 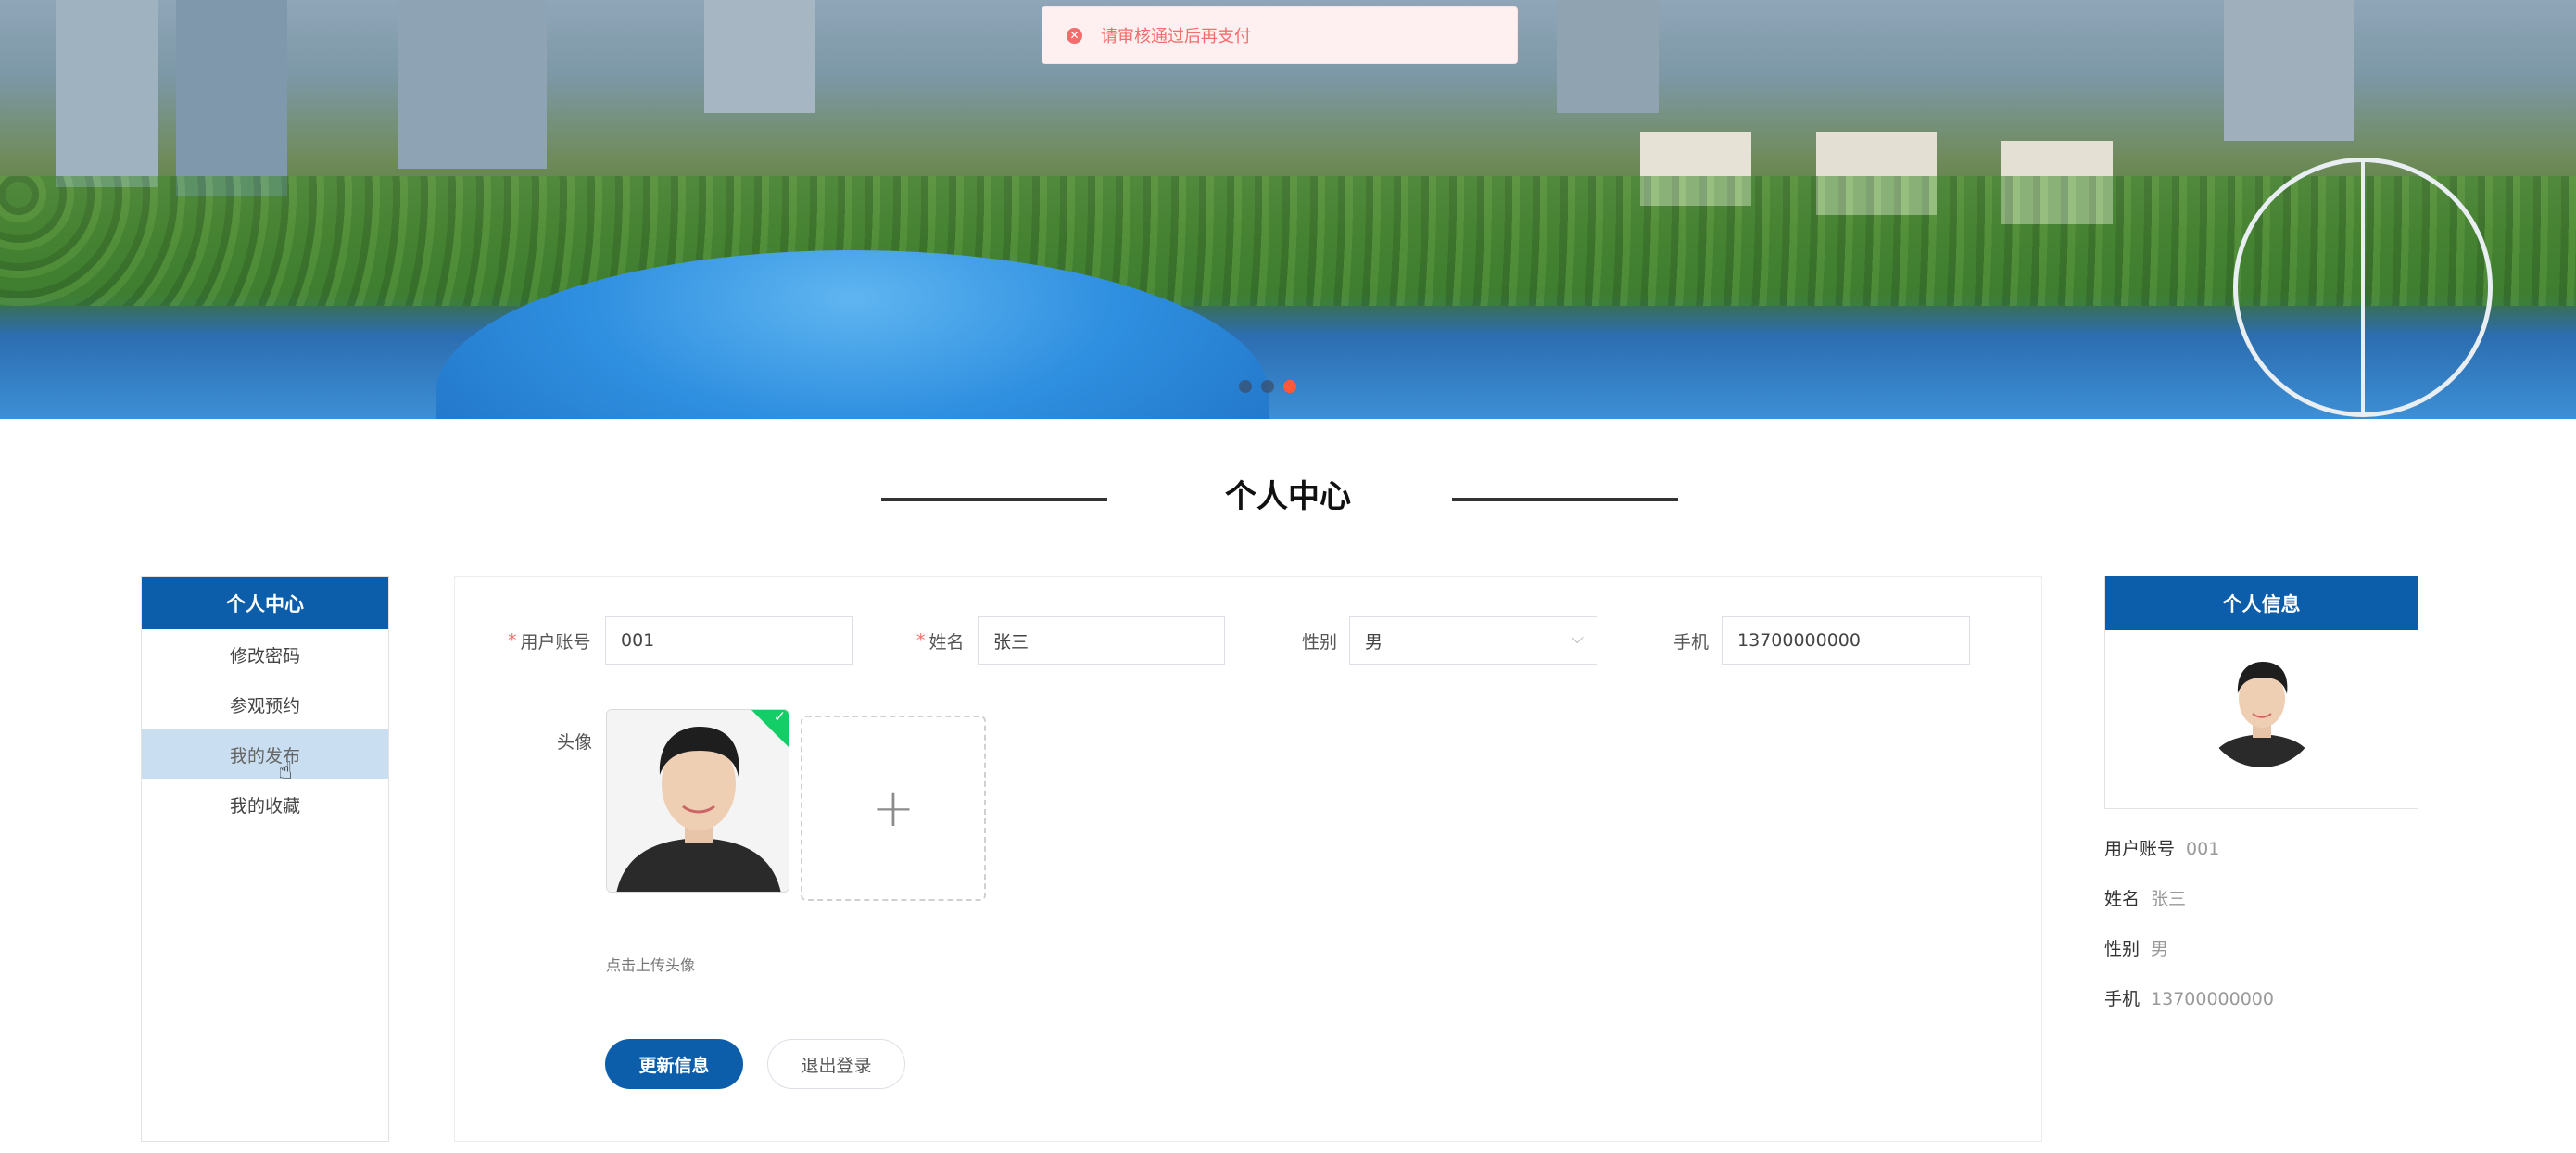 I want to click on name-label: * 姓名, so click(x=941, y=641).